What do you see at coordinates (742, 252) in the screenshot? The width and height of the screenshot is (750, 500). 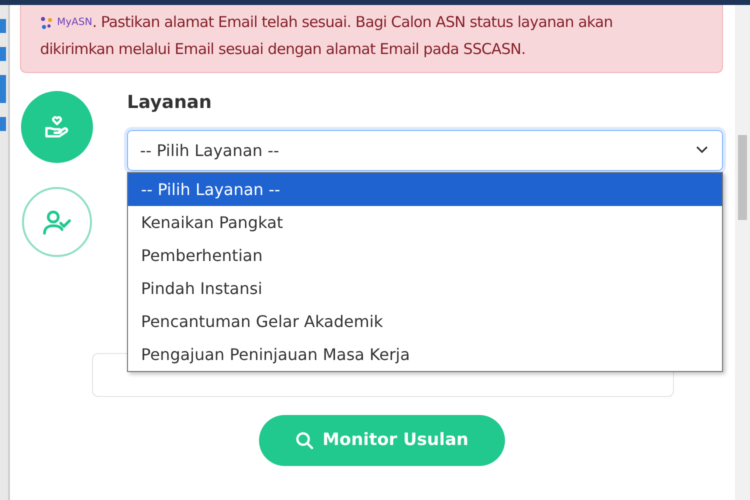 I see `scrollbar` at bounding box center [742, 252].